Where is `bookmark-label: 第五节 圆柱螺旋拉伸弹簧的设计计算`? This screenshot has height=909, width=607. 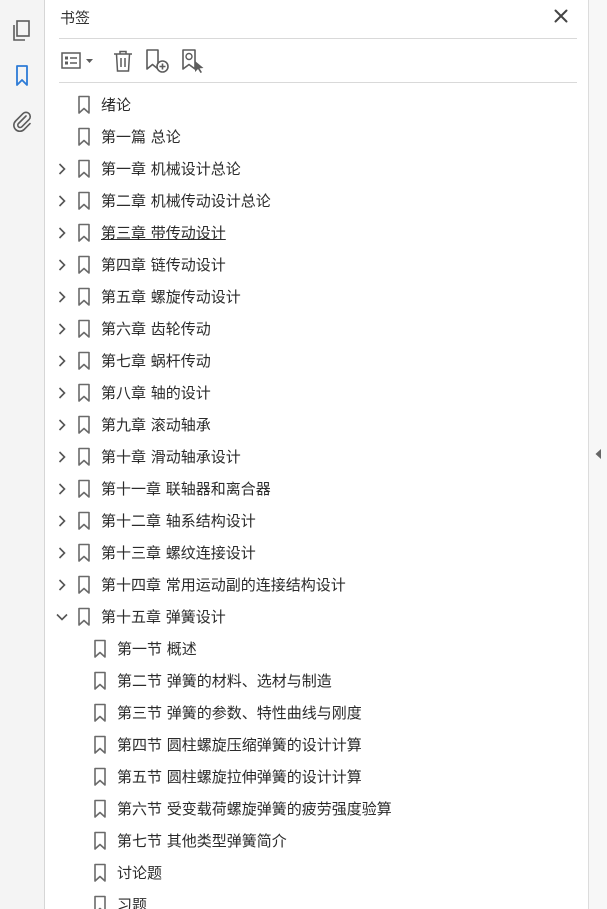 bookmark-label: 第五节 圆柱螺旋拉伸弹簧的设计计算 is located at coordinates (239, 777).